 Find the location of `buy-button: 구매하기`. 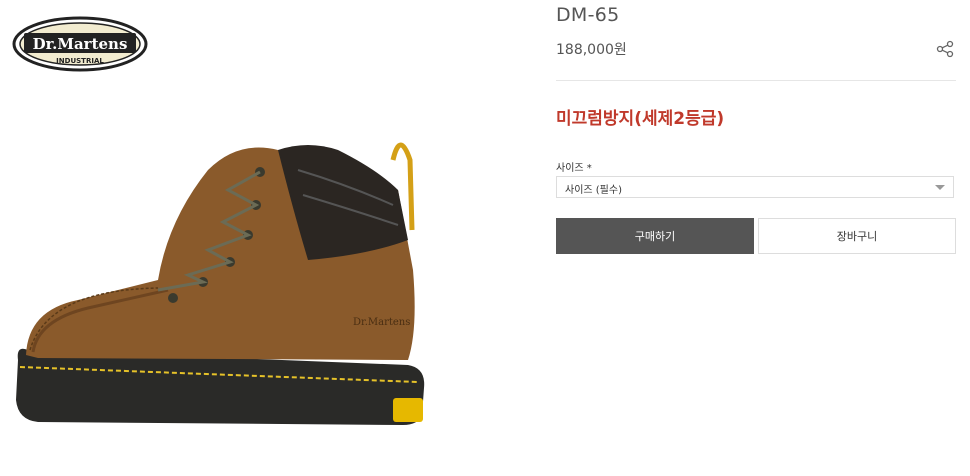

buy-button: 구매하기 is located at coordinates (655, 236).